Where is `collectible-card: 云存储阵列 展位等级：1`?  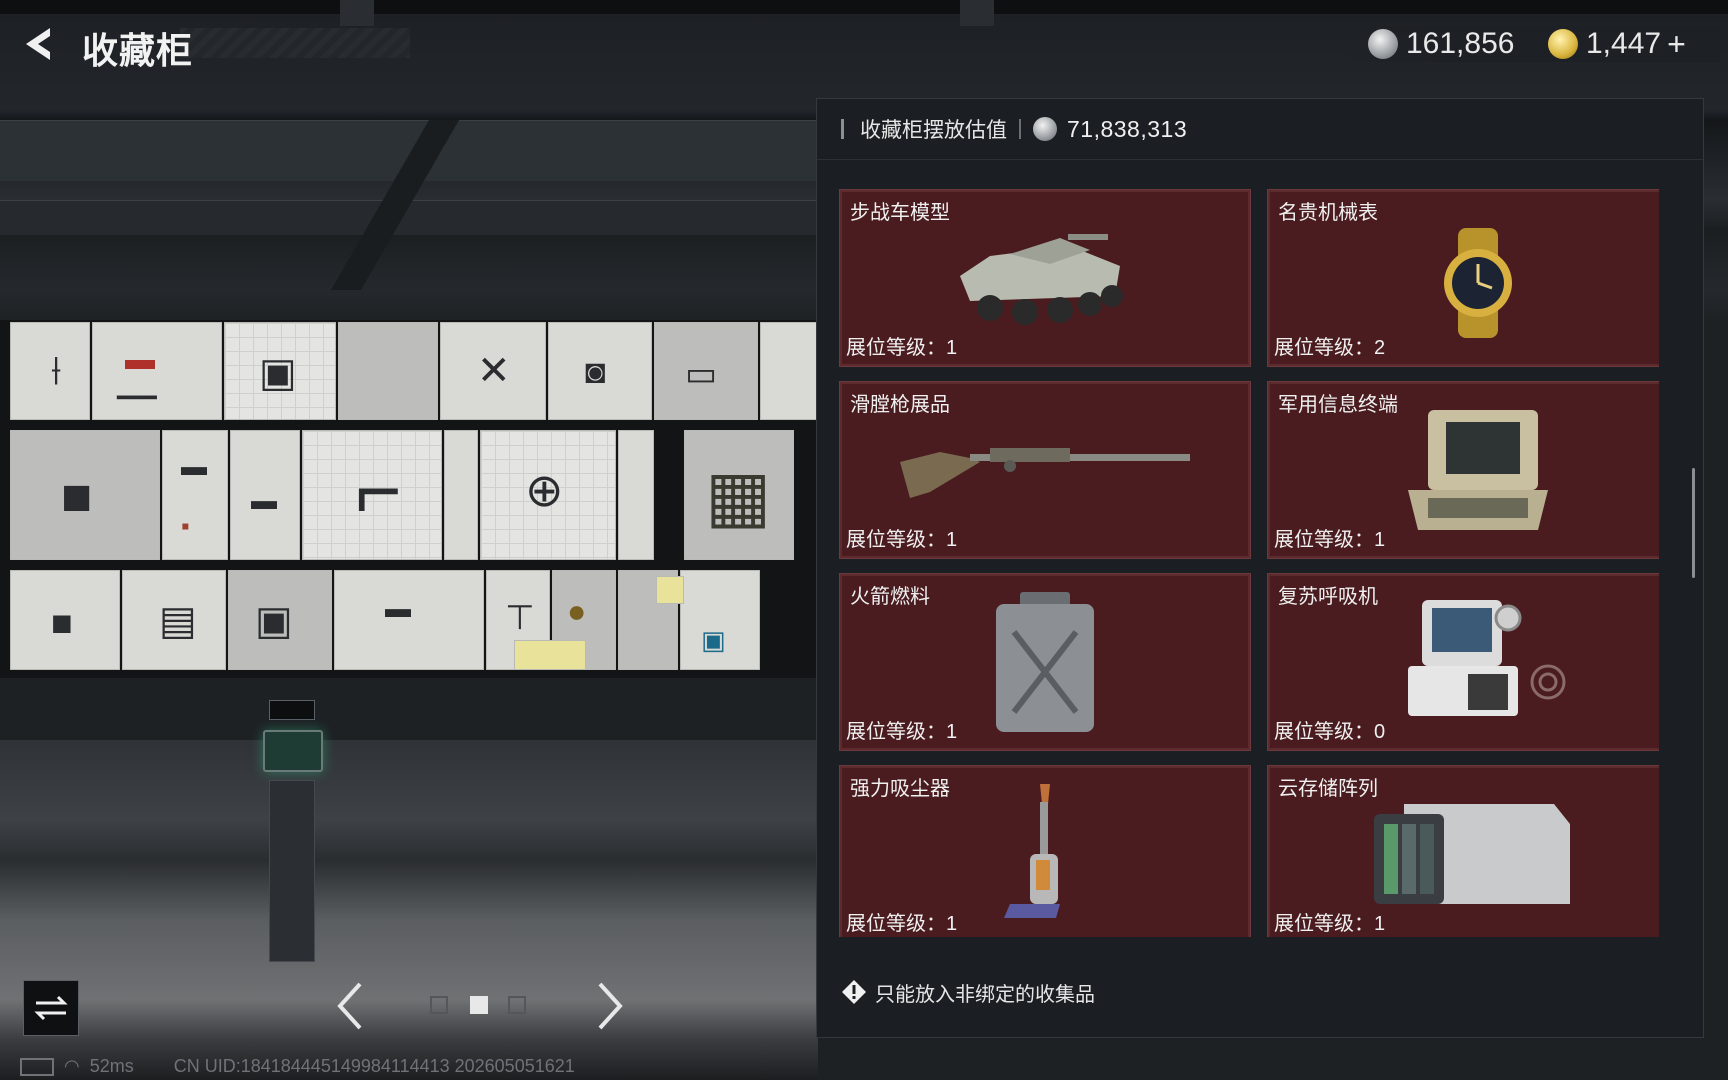 collectible-card: 云存储阵列 展位等级：1 is located at coordinates (1463, 851).